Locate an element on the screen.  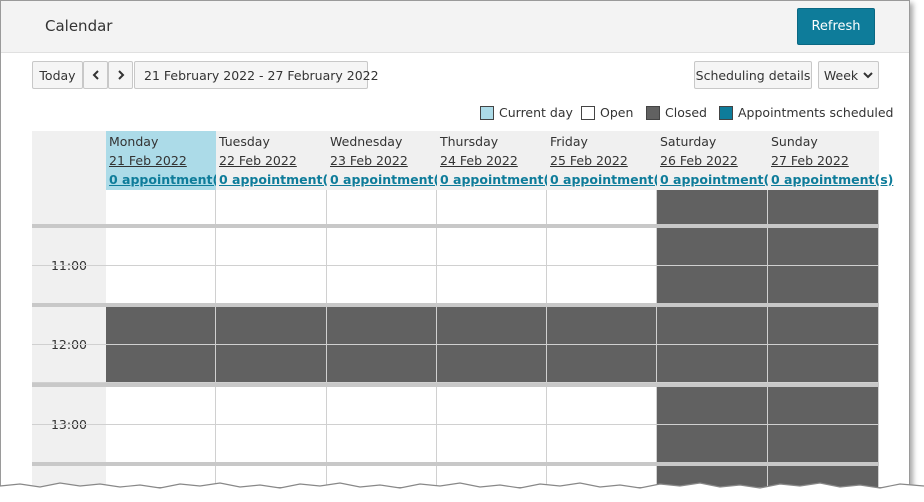
day-date-link: 23 Feb 2022 is located at coordinates (369, 160).